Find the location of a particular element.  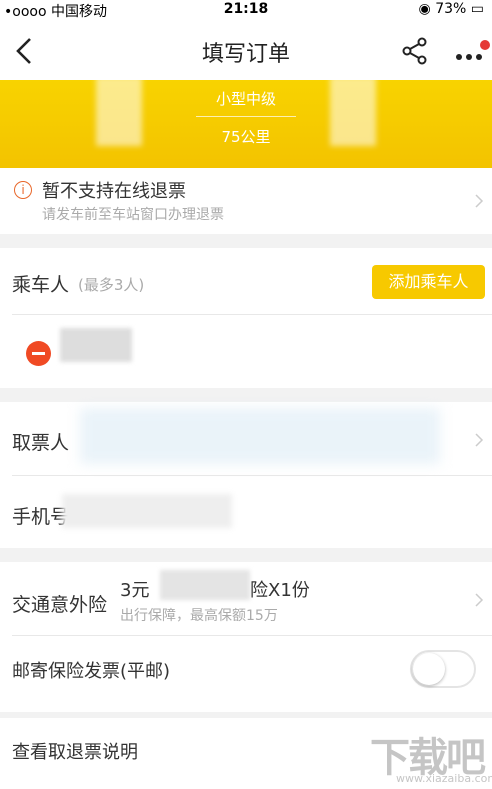

distance: 75公里 is located at coordinates (246, 137).